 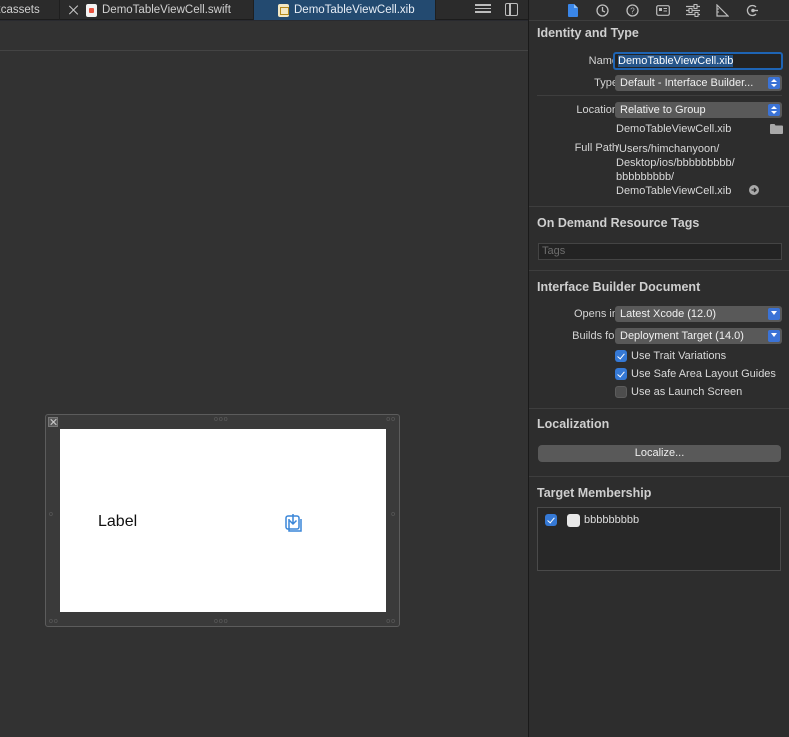 I want to click on history-inspector-icon, so click(x=602, y=10).